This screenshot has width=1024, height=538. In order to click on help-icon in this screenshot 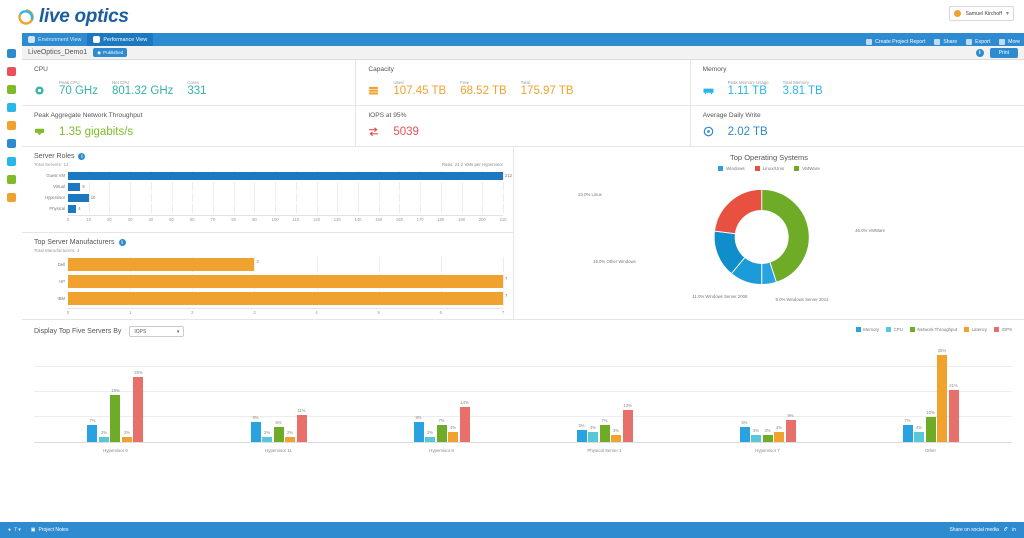, I will do `click(11, 197)`.